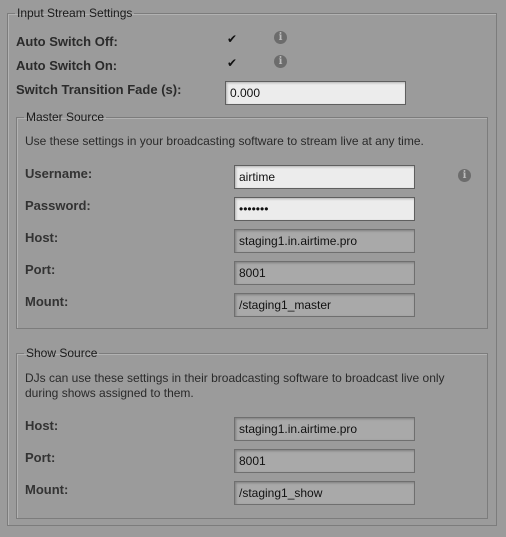 The height and width of the screenshot is (537, 506). Describe the element at coordinates (59, 173) in the screenshot. I see `master-username-label: Username:` at that location.